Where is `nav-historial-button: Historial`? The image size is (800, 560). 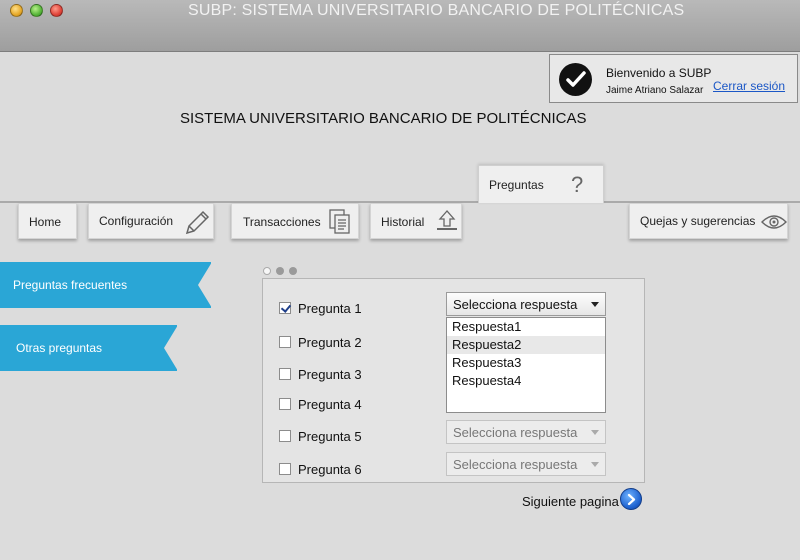
nav-historial-button: Historial is located at coordinates (416, 221).